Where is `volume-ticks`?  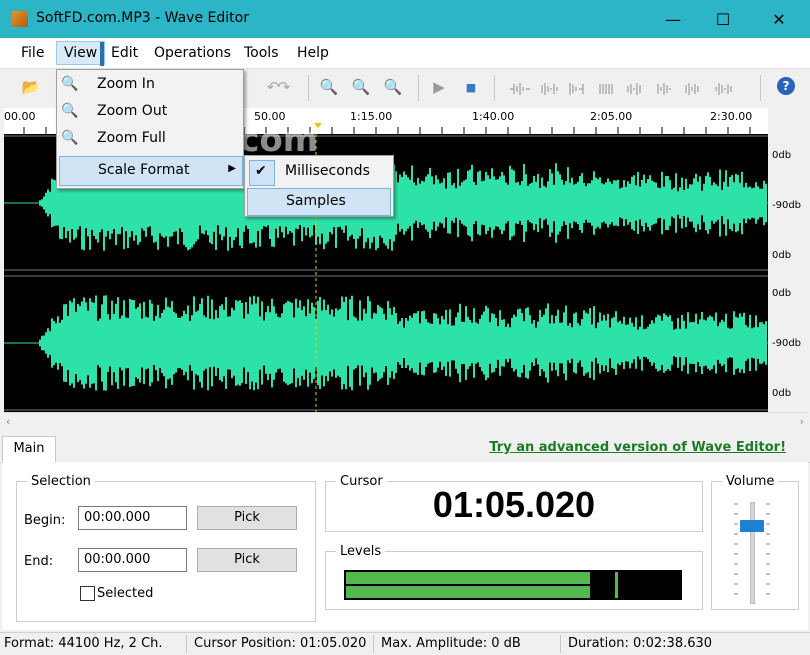
volume-ticks is located at coordinates (752, 549).